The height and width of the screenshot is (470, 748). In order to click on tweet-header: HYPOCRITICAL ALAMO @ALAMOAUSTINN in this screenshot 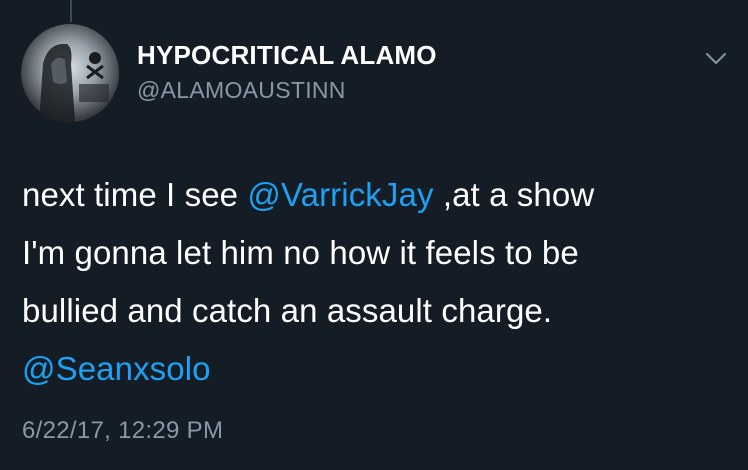, I will do `click(407, 72)`.